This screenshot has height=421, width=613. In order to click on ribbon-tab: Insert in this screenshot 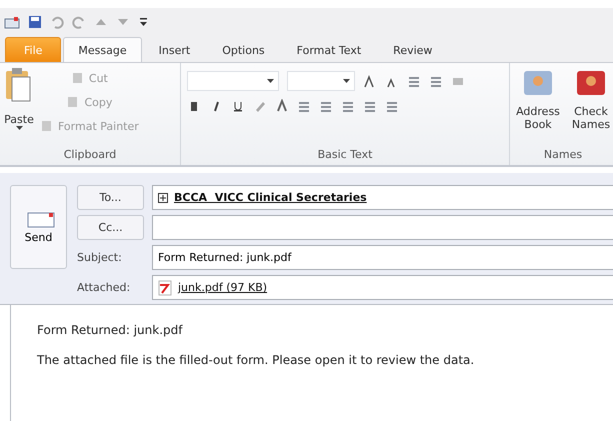, I will do `click(175, 49)`.